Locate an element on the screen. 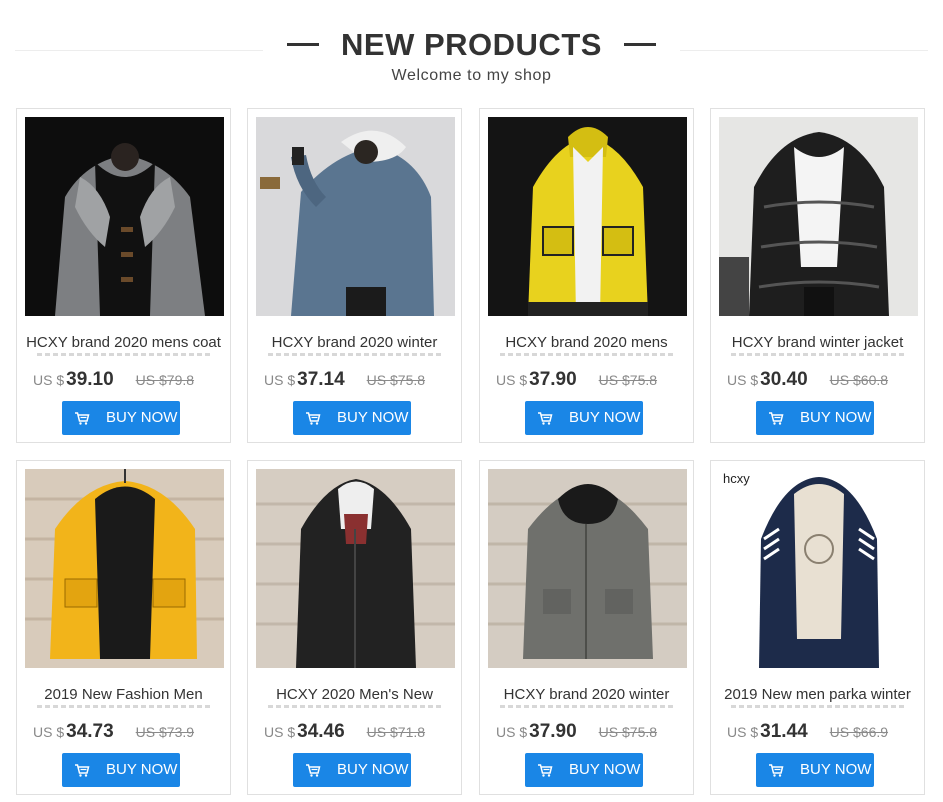 Image resolution: width=943 pixels, height=802 pixels. product-title: HCXY brand winter jacket is located at coordinates (817, 343).